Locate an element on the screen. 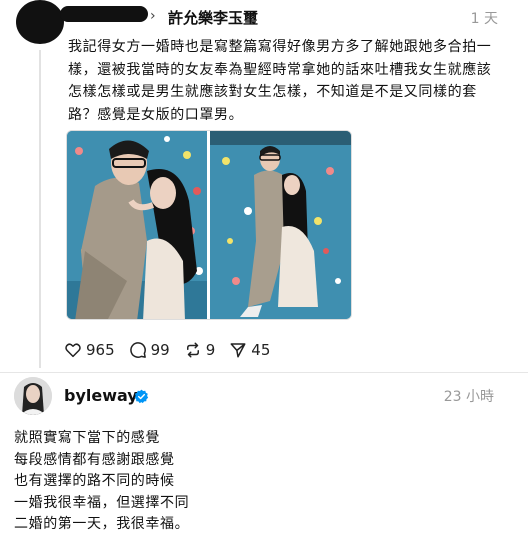  heart-icon is located at coordinates (73, 350).